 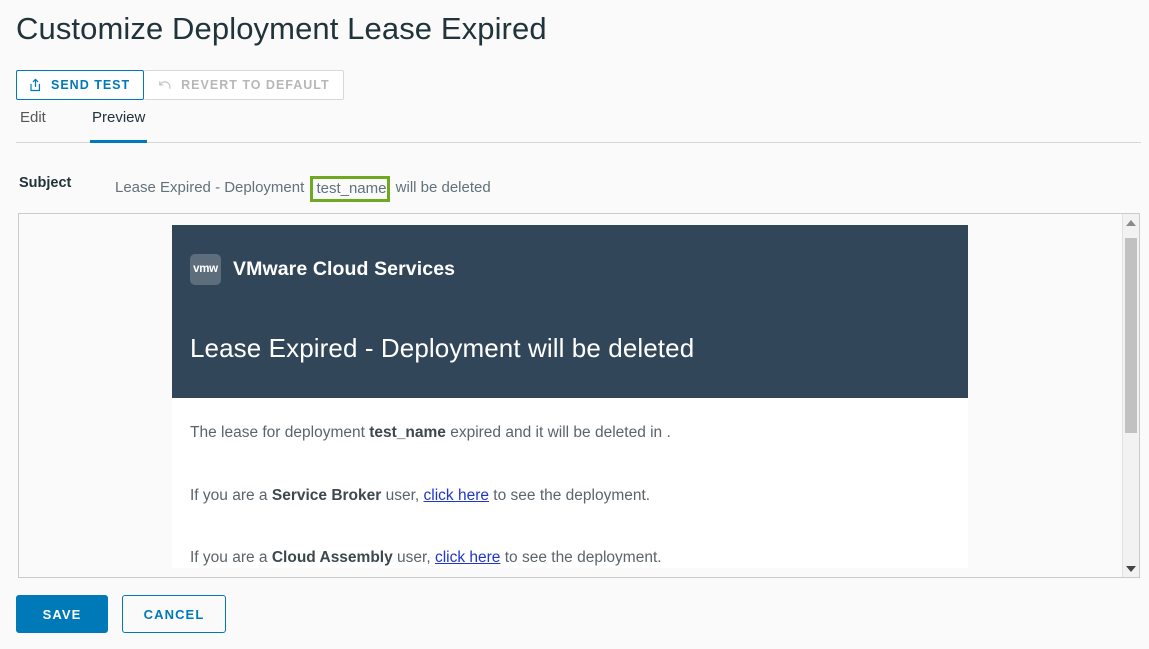 What do you see at coordinates (1131, 568) in the screenshot?
I see `scrollbar-down-arrow-icon` at bounding box center [1131, 568].